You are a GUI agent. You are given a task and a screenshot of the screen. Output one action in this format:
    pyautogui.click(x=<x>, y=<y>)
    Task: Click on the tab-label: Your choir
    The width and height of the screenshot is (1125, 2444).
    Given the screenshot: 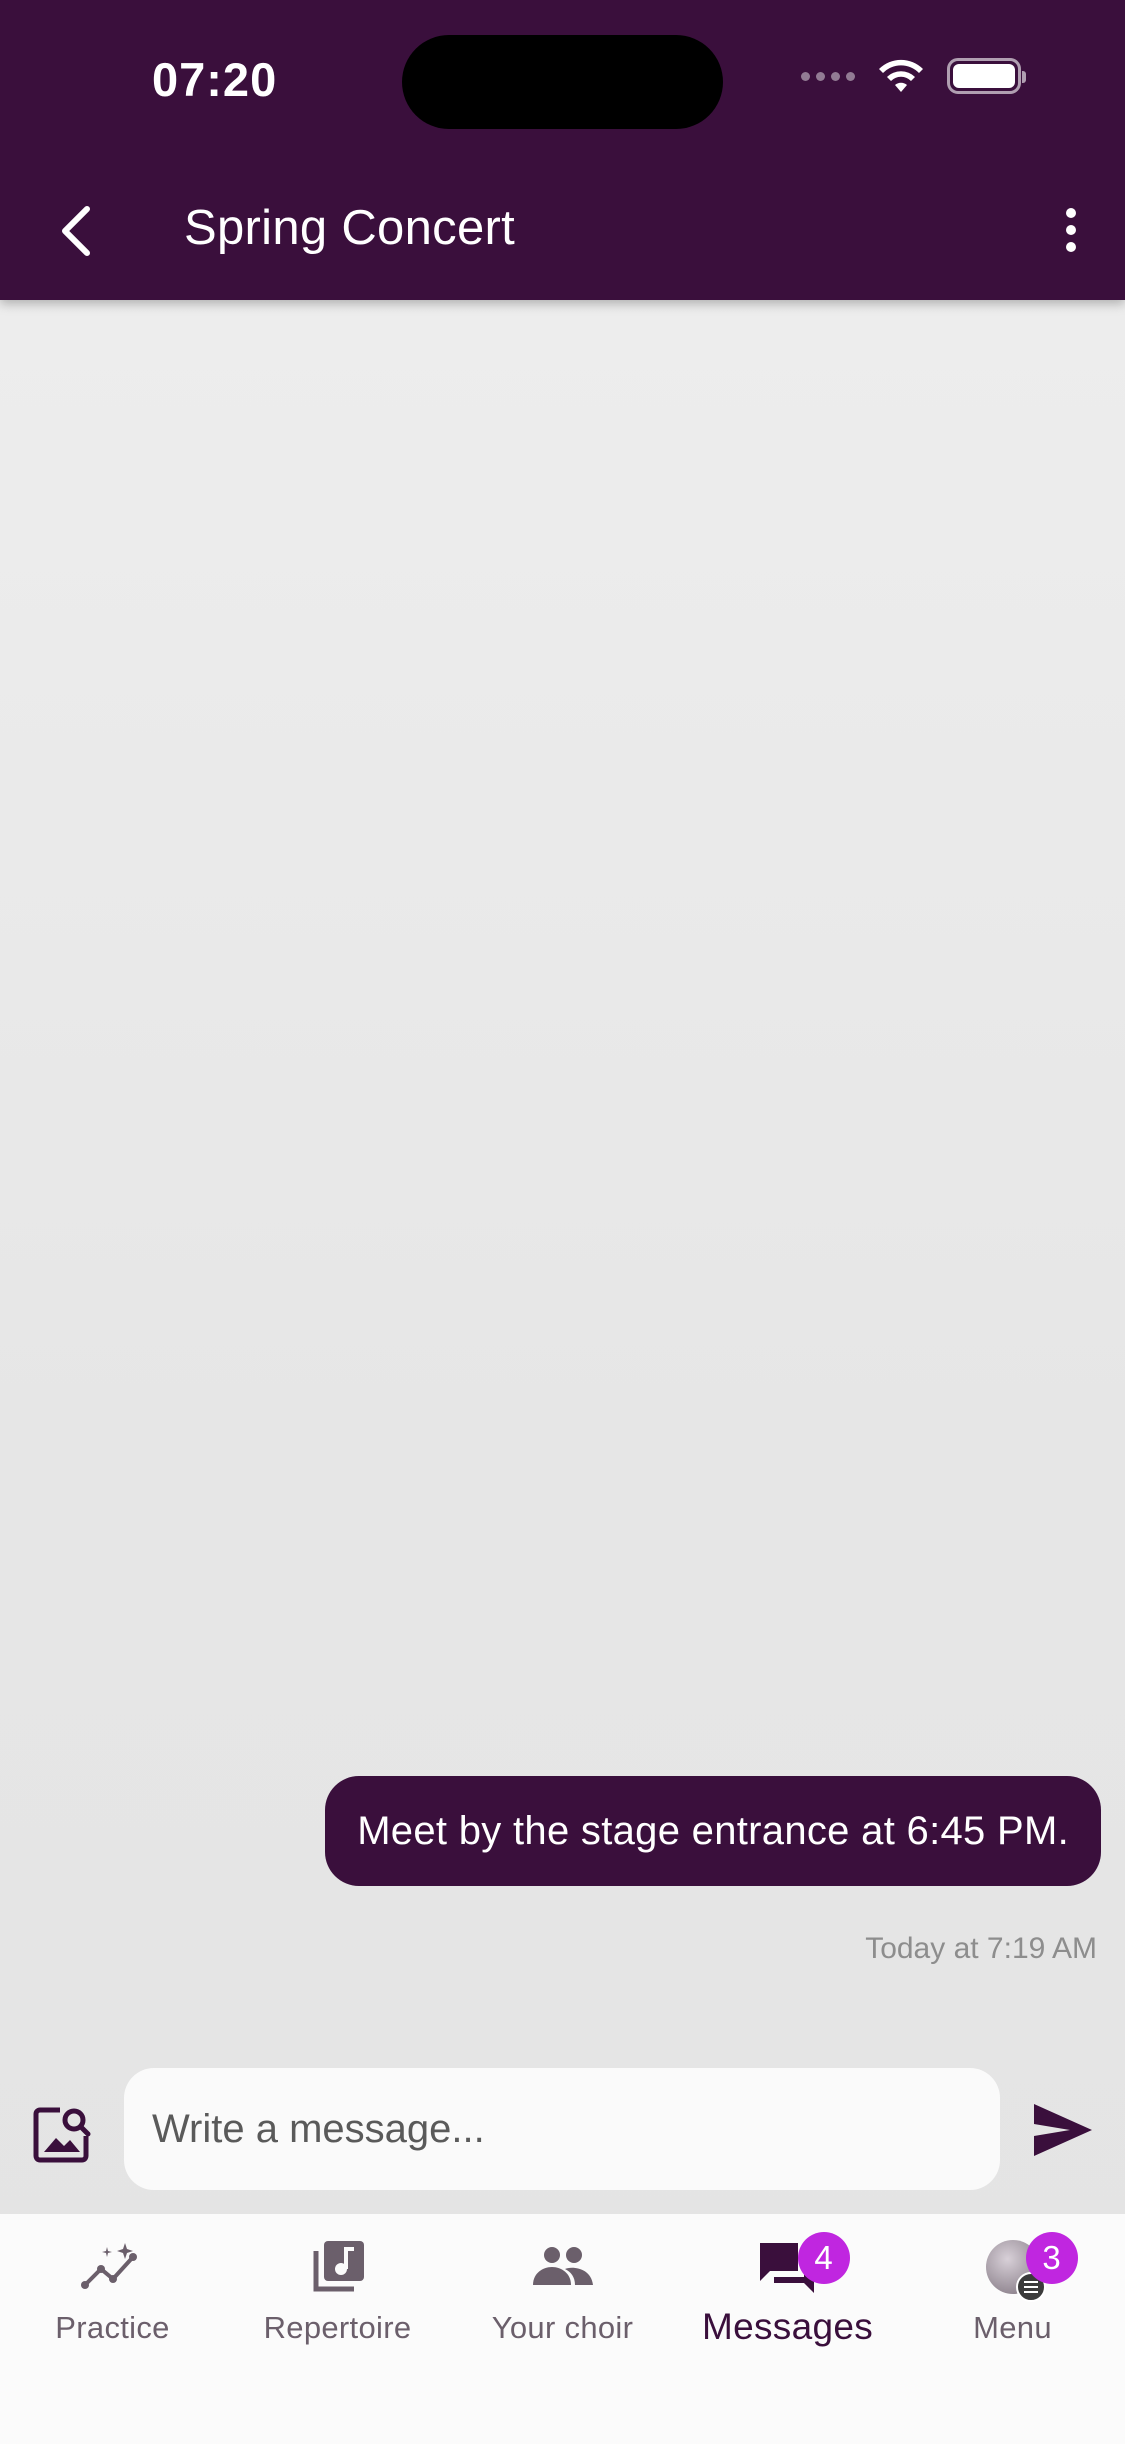 What is the action you would take?
    pyautogui.click(x=562, y=2327)
    